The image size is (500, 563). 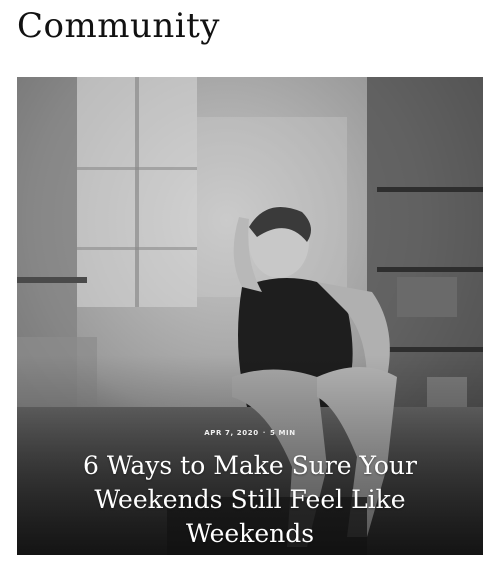 I want to click on article-meta: APR 7, 2020 · 5 MIN, so click(x=250, y=433).